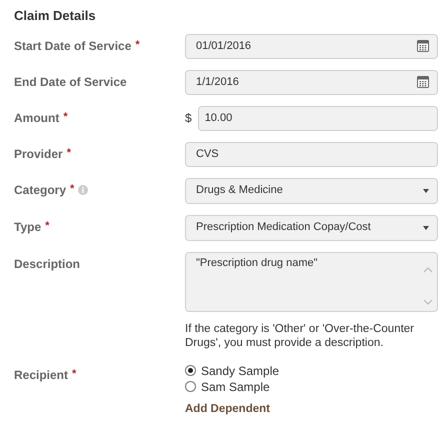 This screenshot has height=428, width=448. What do you see at coordinates (311, 46) in the screenshot?
I see `date-field: 01/01/2016` at bounding box center [311, 46].